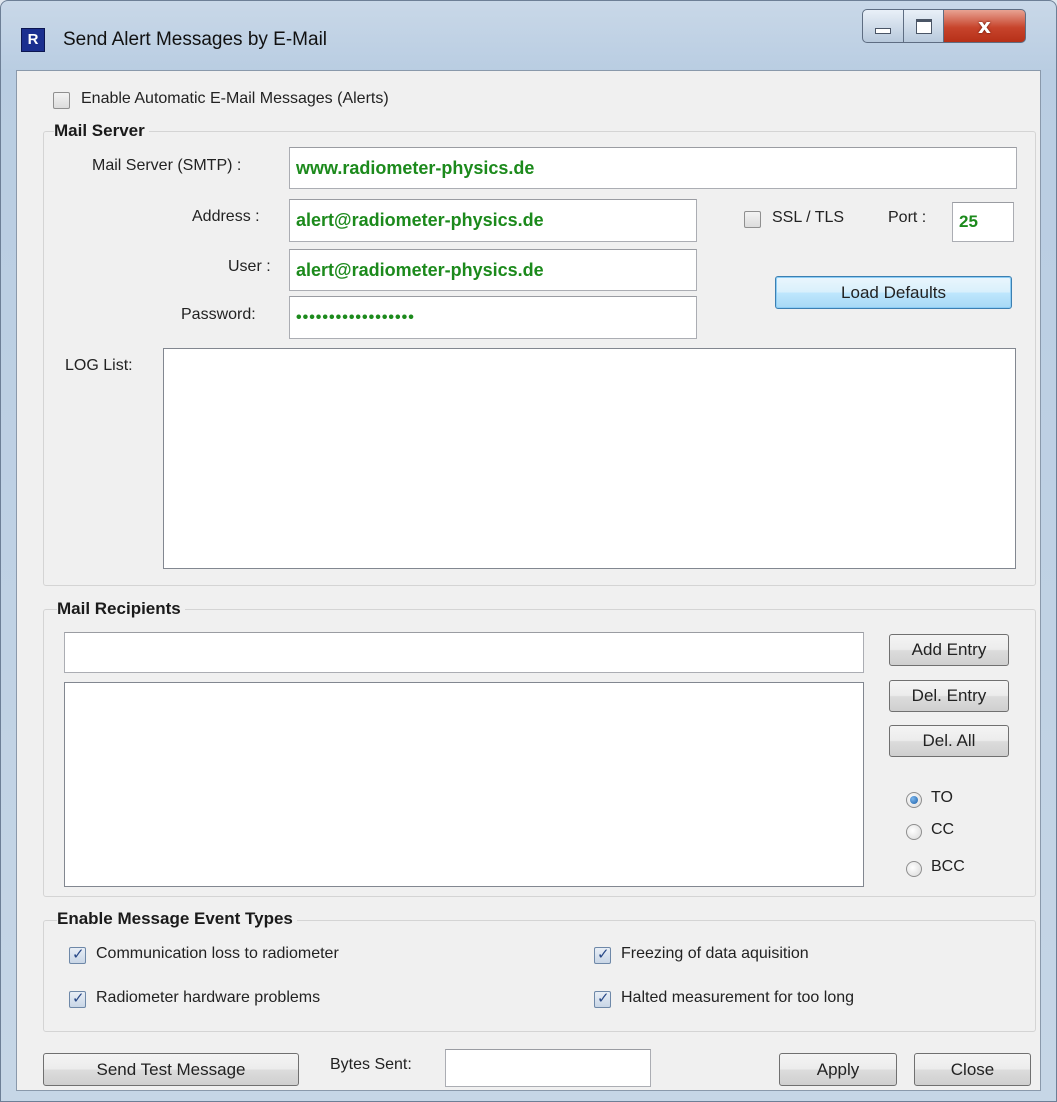  Describe the element at coordinates (493, 220) in the screenshot. I see `address-input: alert@radiometer-physics.de` at that location.